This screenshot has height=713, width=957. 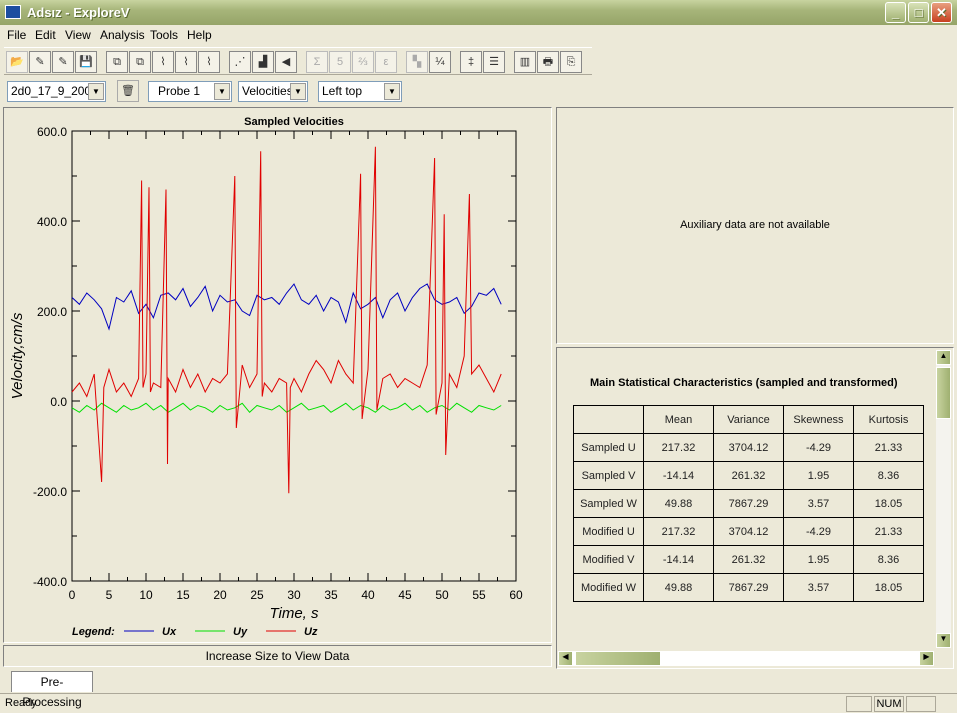 What do you see at coordinates (209, 62) in the screenshot?
I see `plot-3-button: ⌇` at bounding box center [209, 62].